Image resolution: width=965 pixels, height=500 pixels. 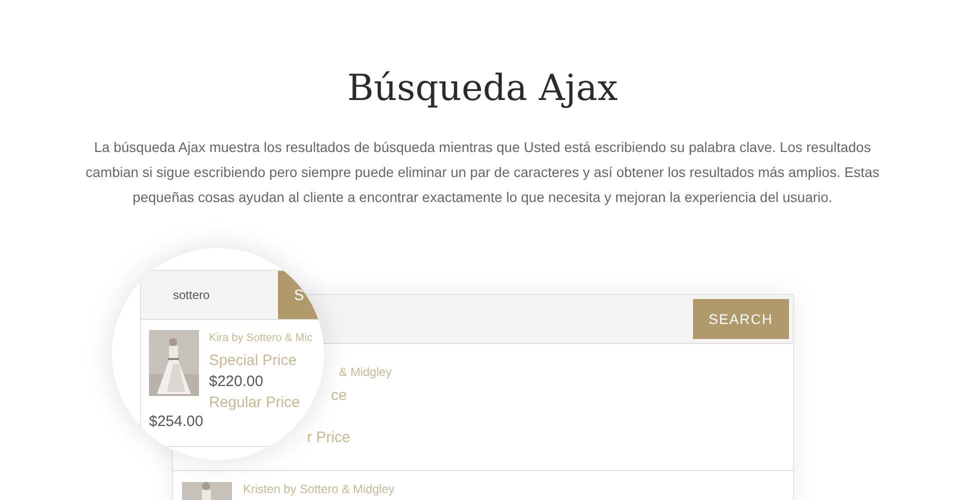 What do you see at coordinates (740, 319) in the screenshot?
I see `search-button: SEARCH` at bounding box center [740, 319].